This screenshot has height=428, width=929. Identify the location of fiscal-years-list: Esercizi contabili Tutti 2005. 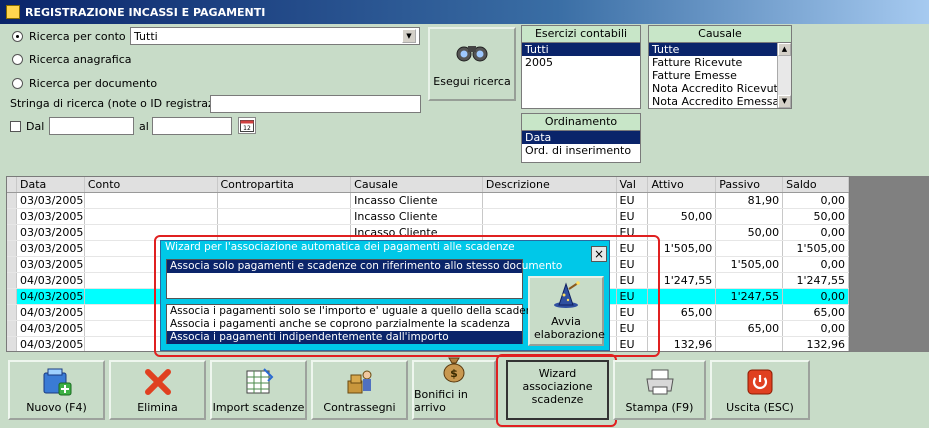
(581, 67).